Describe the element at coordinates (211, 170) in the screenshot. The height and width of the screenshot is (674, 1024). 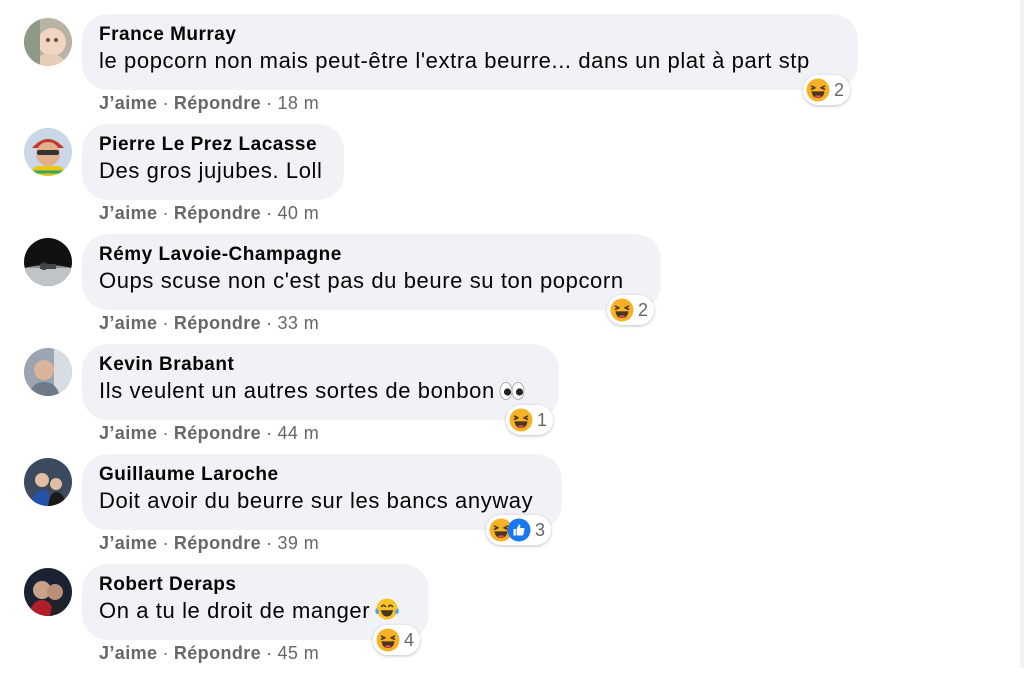
I see `comment-text: Des gros jujubes. Loll` at that location.